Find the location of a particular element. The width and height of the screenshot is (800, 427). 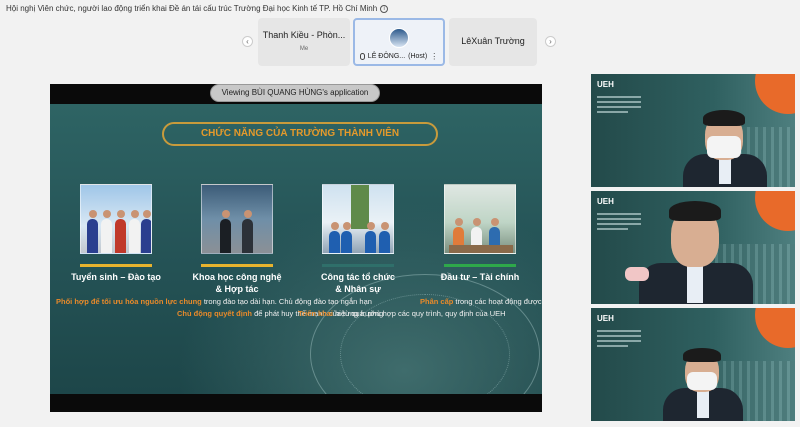

participant-video-1: UEH is located at coordinates (693, 130).